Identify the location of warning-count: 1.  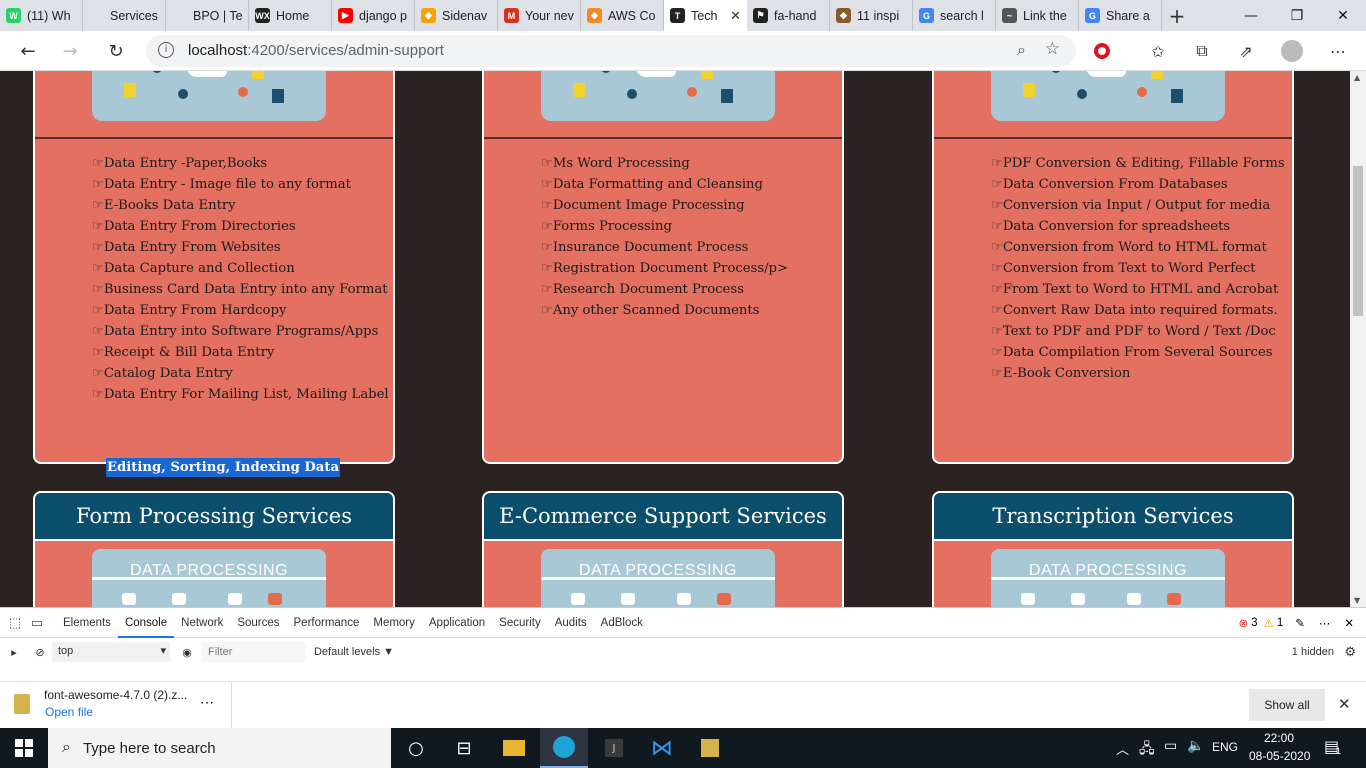
(1280, 623).